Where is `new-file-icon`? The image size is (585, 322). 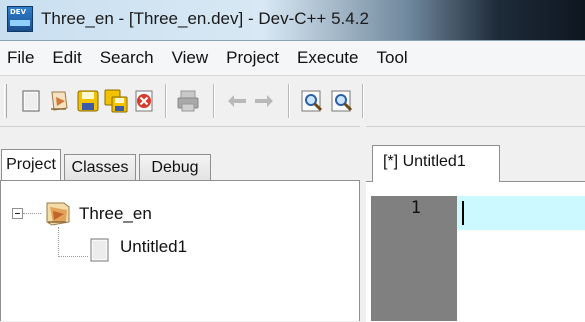 new-file-icon is located at coordinates (31, 101).